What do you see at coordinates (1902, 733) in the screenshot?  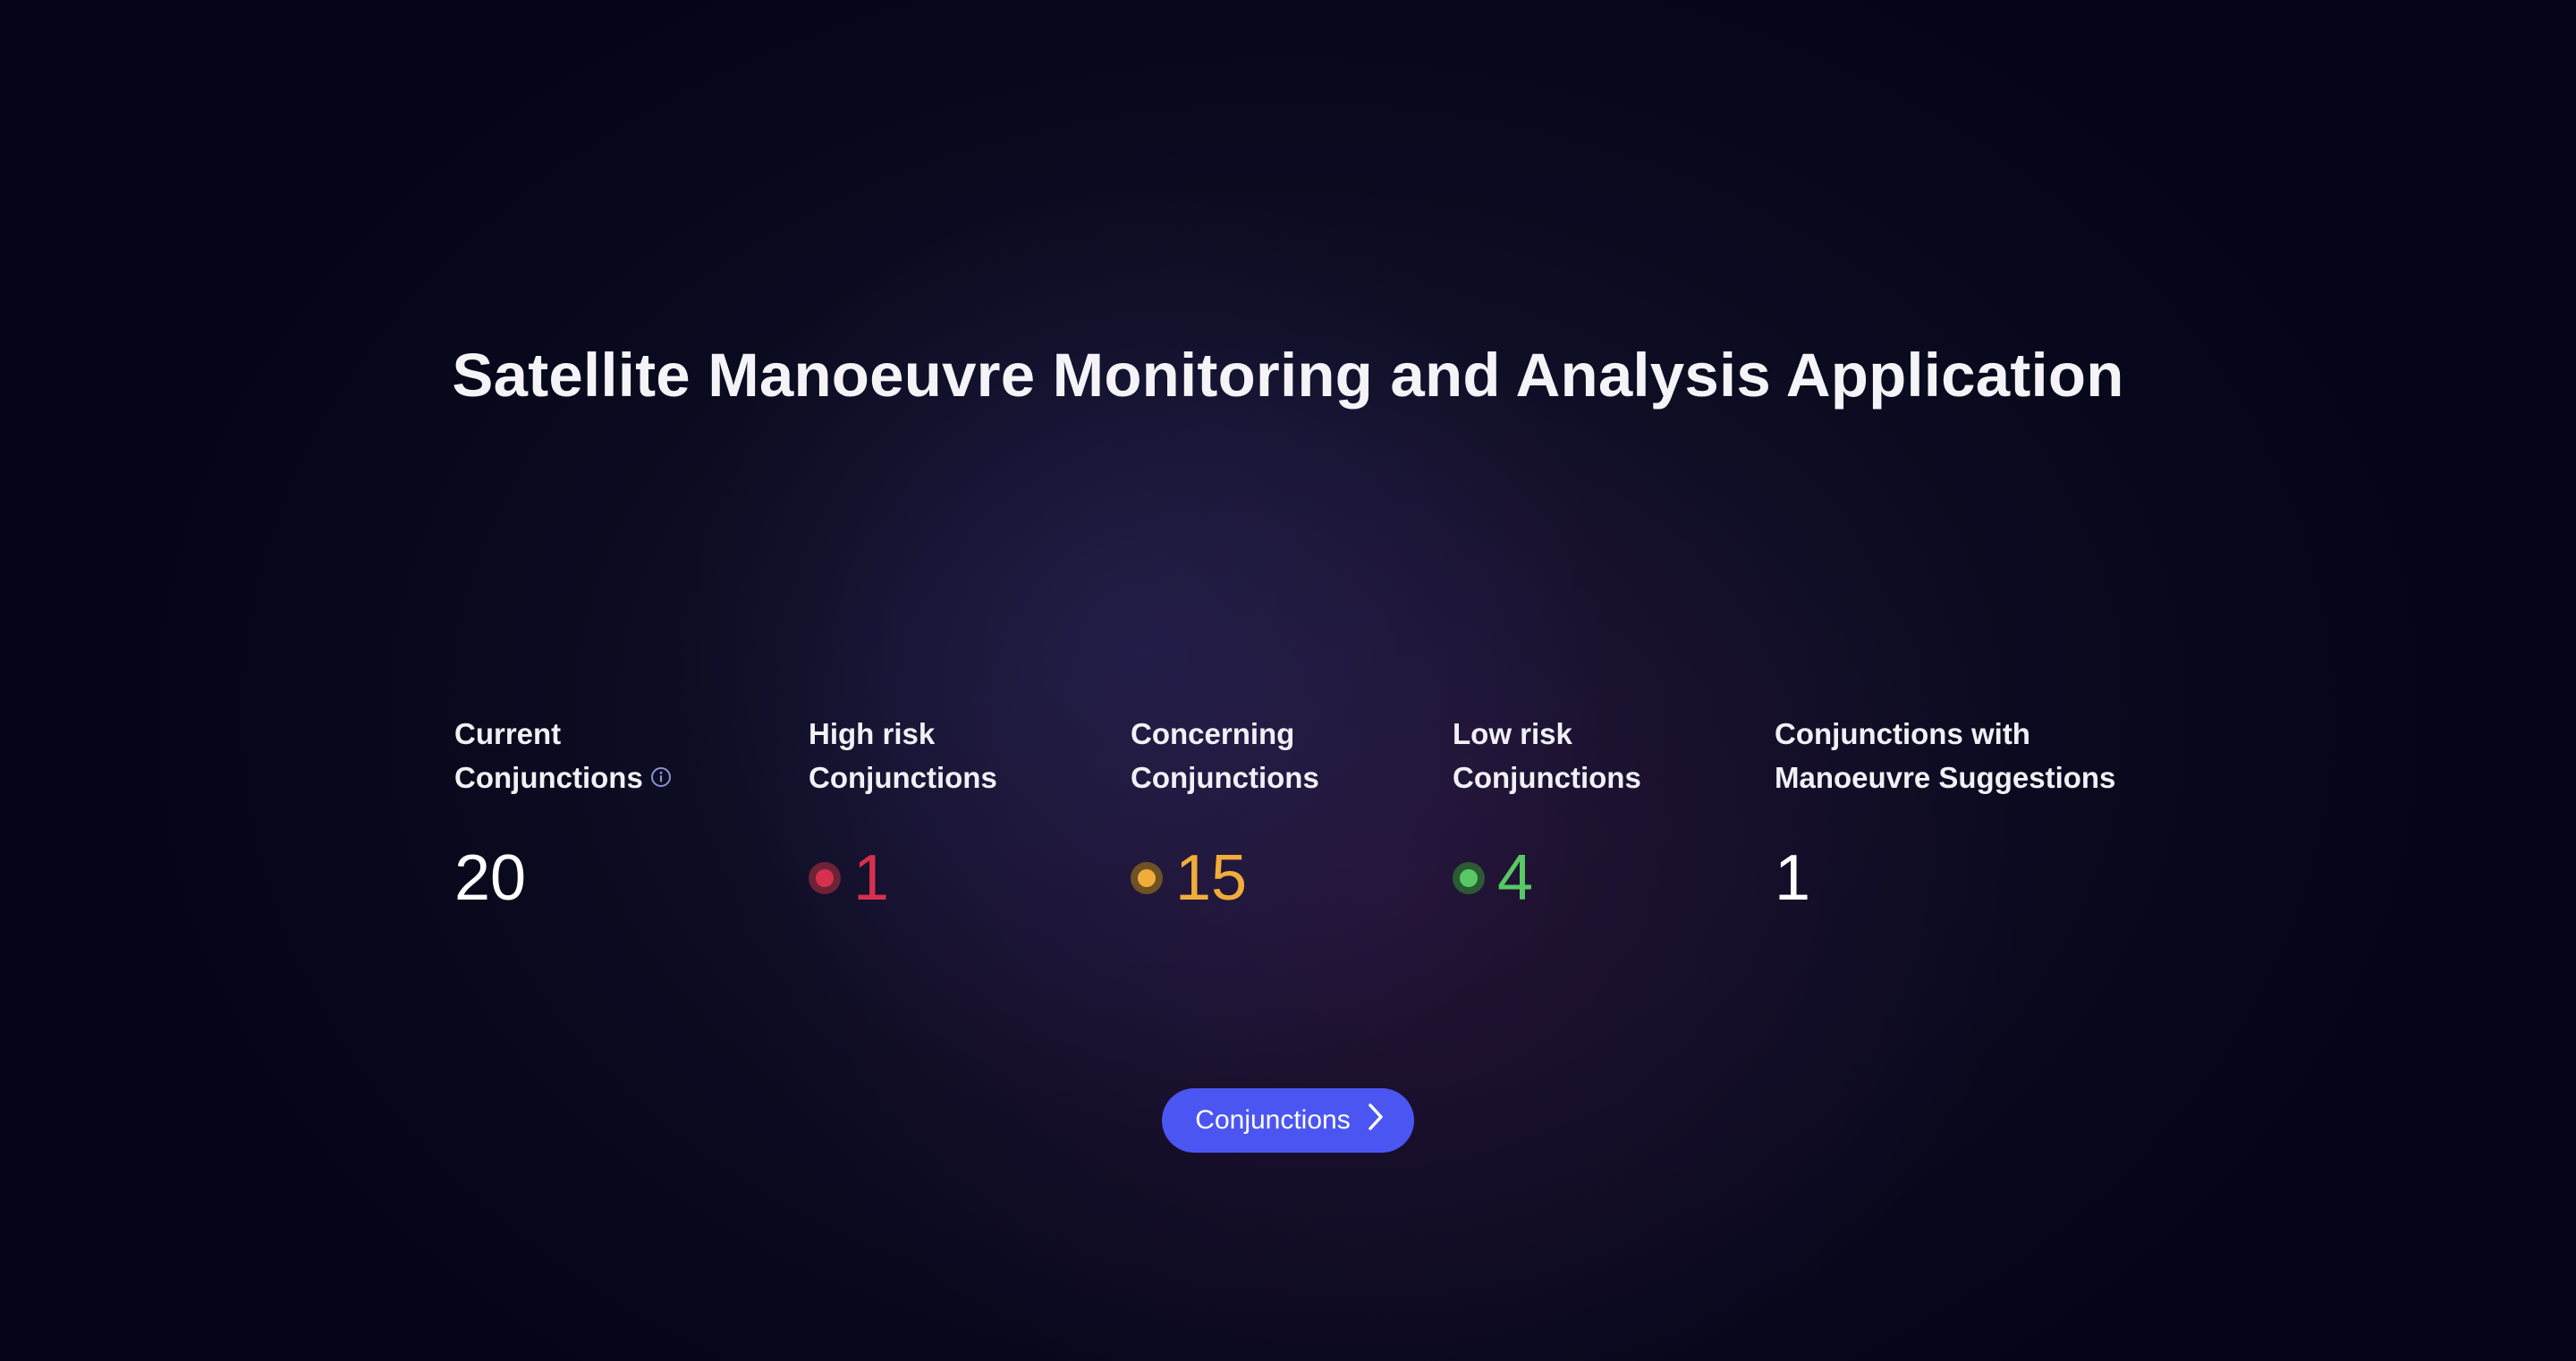 I see `stat-label-line1: Conjunctions with` at bounding box center [1902, 733].